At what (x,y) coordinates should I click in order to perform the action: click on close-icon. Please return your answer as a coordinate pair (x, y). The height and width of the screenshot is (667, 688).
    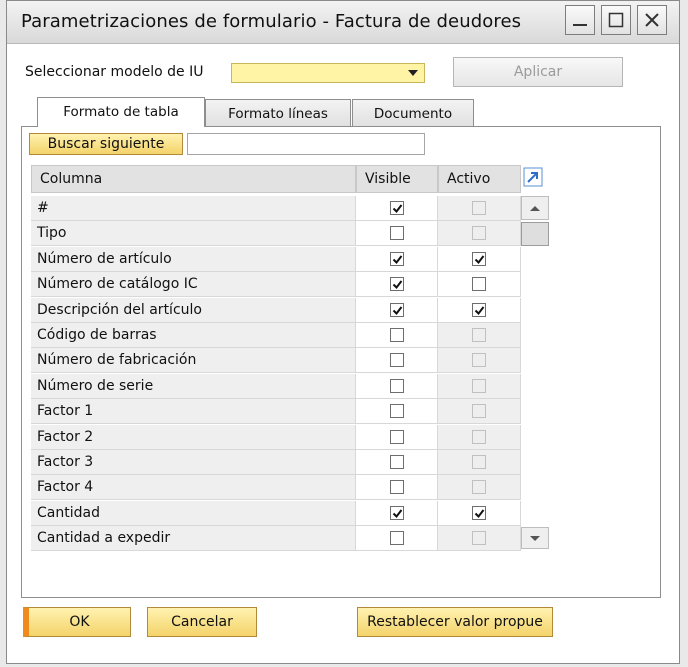
    Looking at the image, I should click on (652, 20).